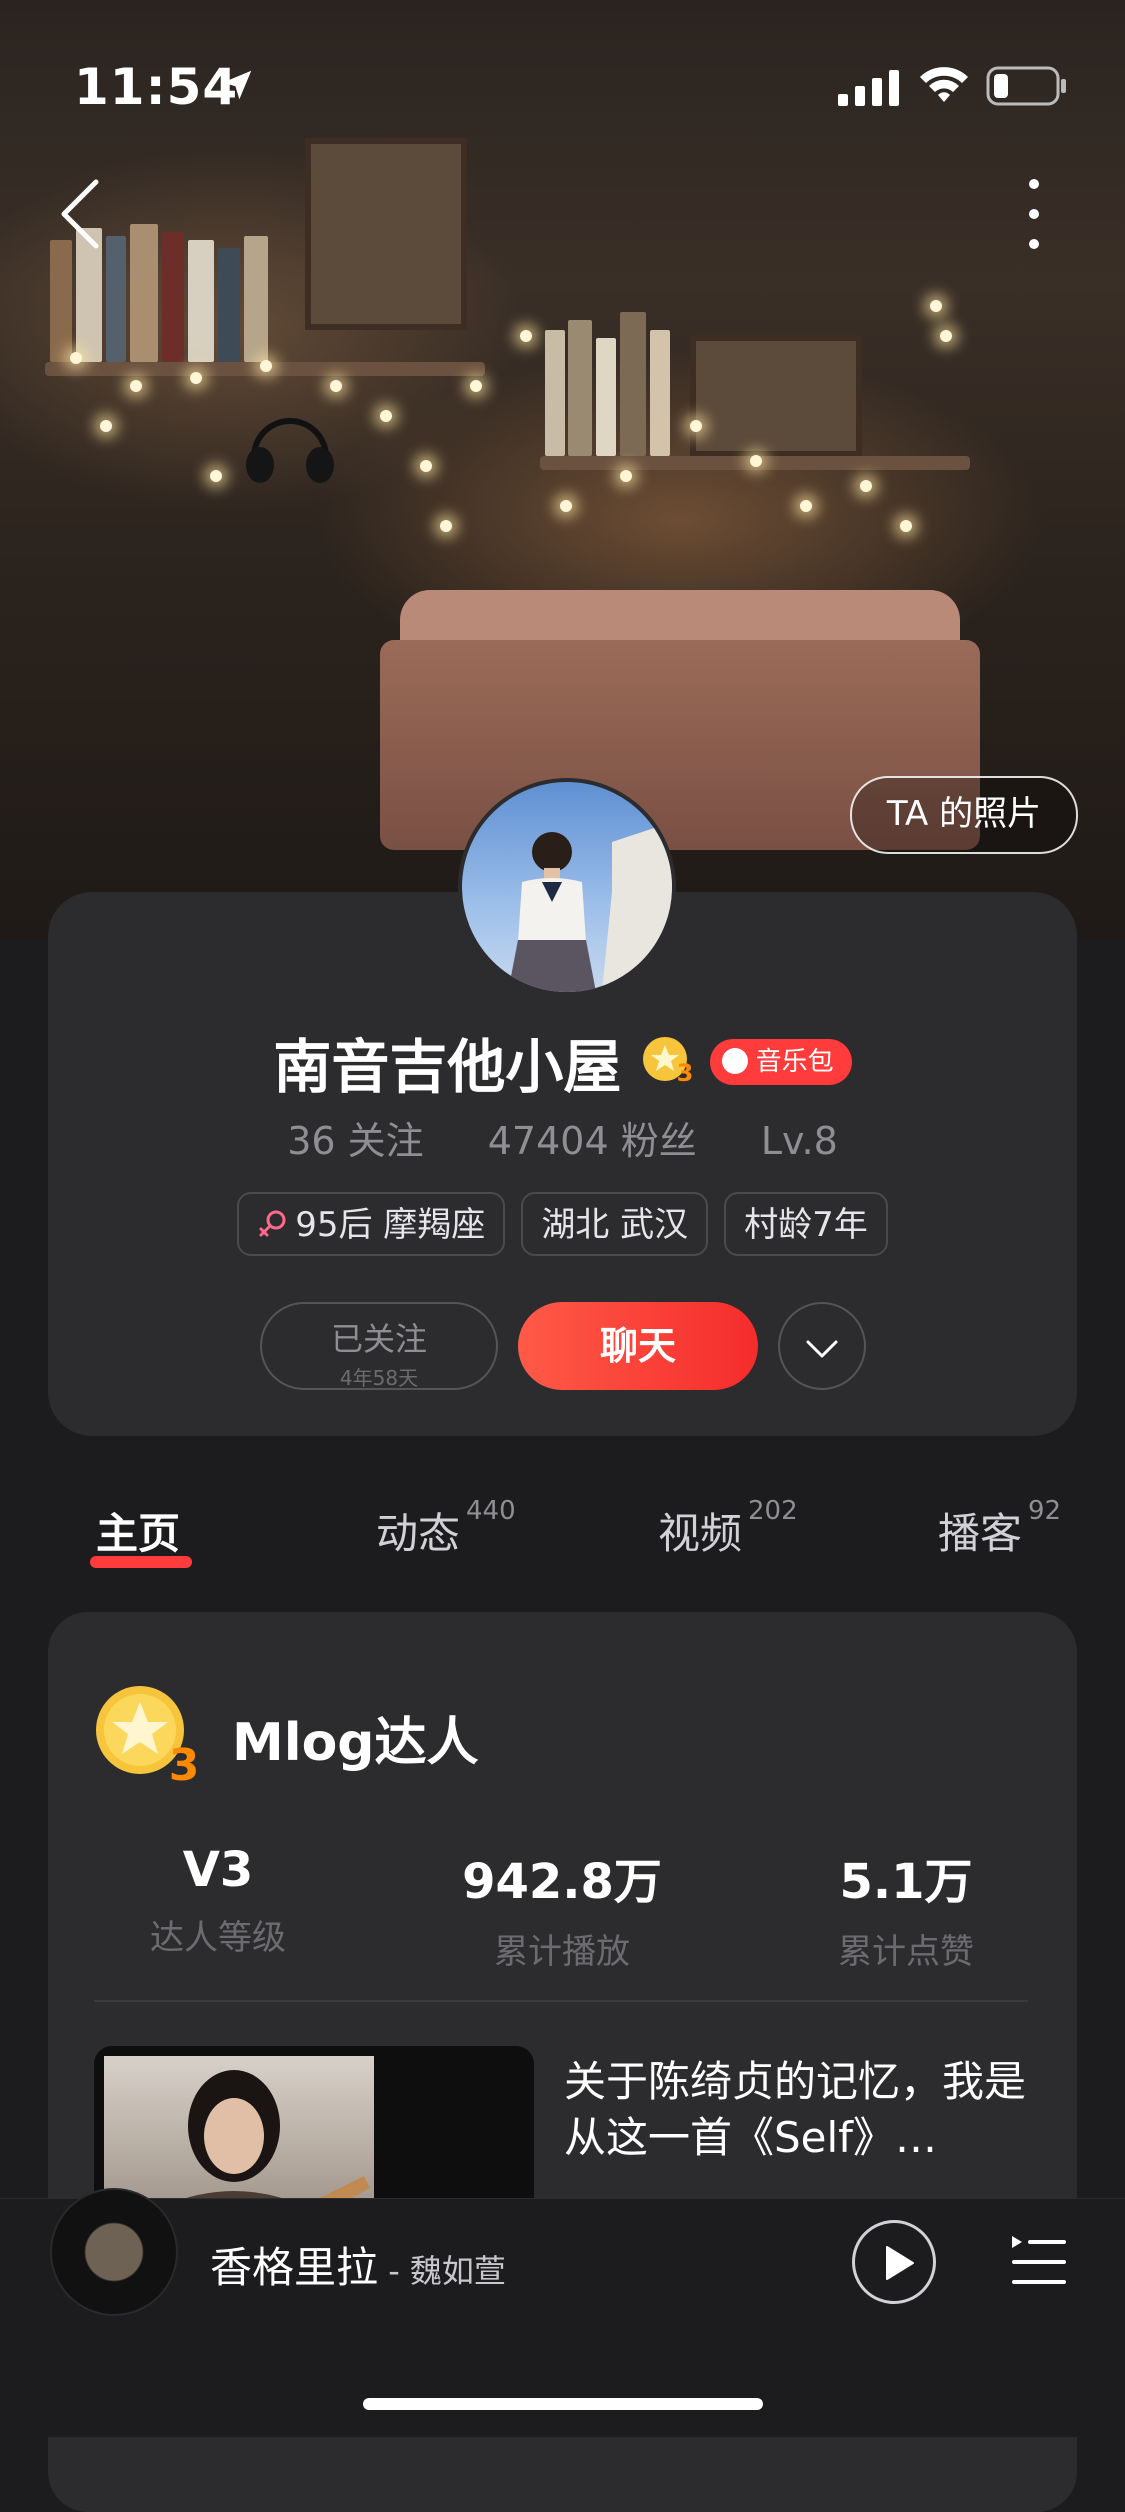  What do you see at coordinates (734, 1060) in the screenshot?
I see `music-pack-icon` at bounding box center [734, 1060].